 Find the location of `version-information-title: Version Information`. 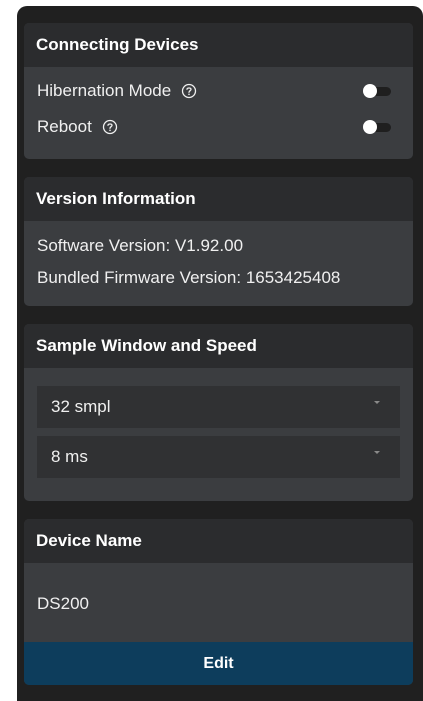

version-information-title: Version Information is located at coordinates (218, 199).